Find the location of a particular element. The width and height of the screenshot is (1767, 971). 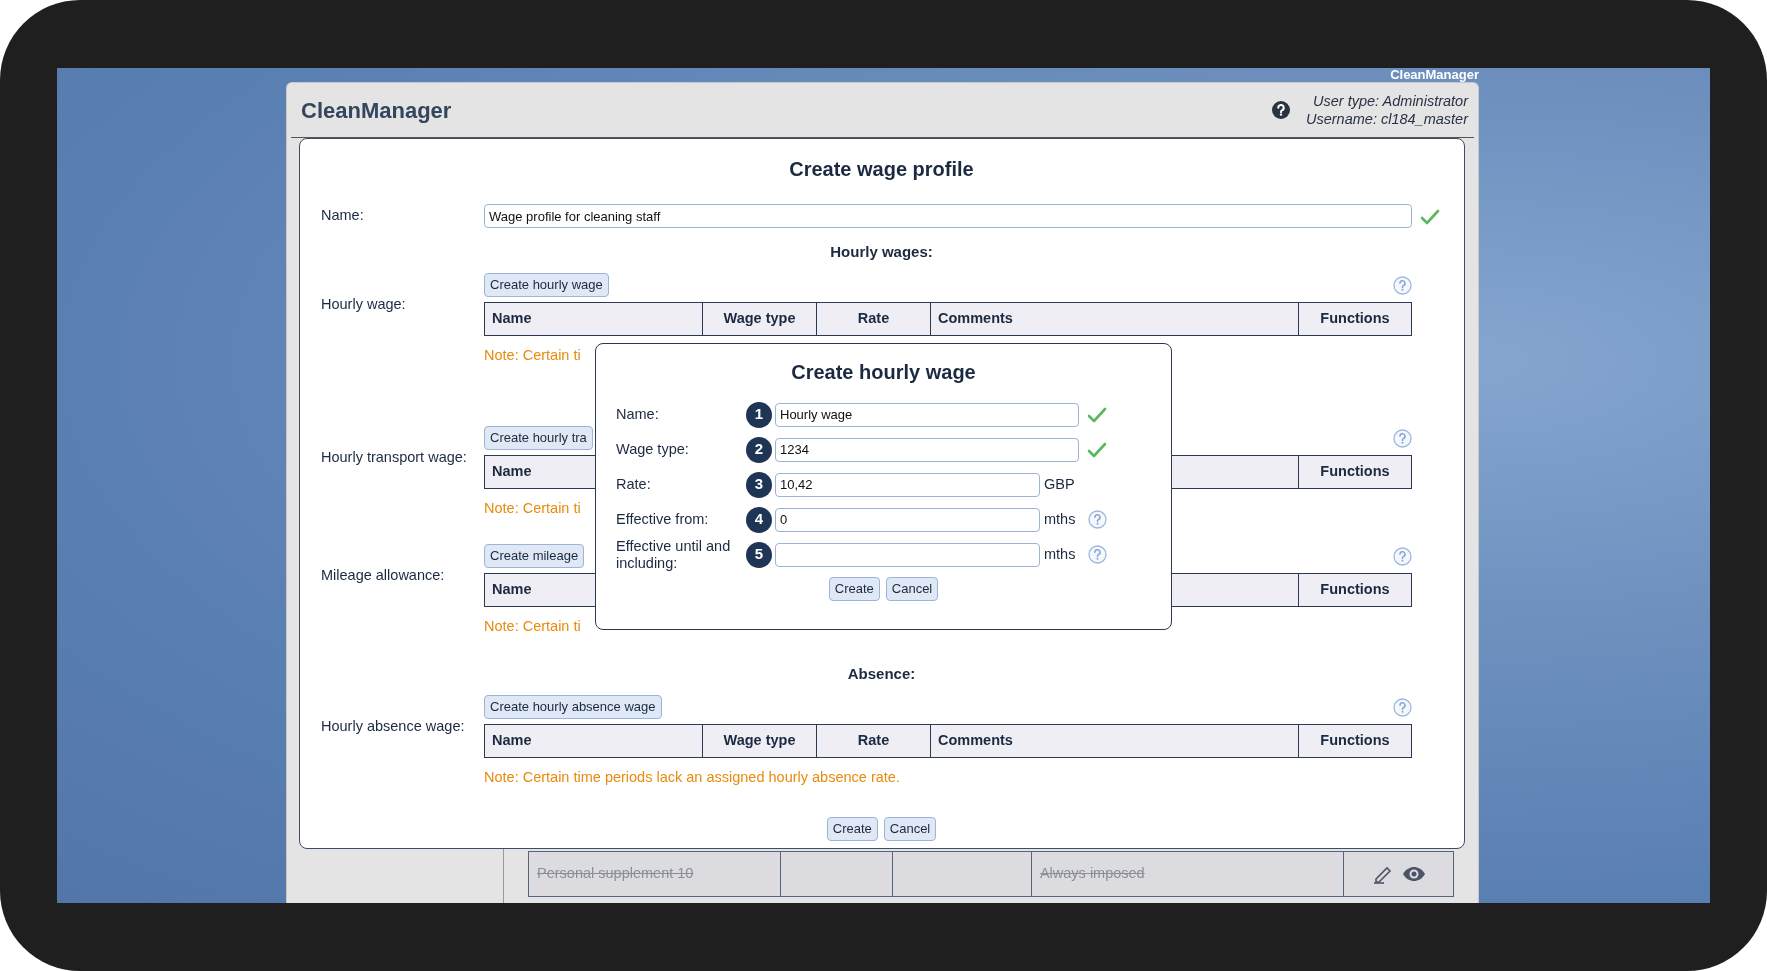

table-cell-text: Always imposed is located at coordinates (1092, 874).